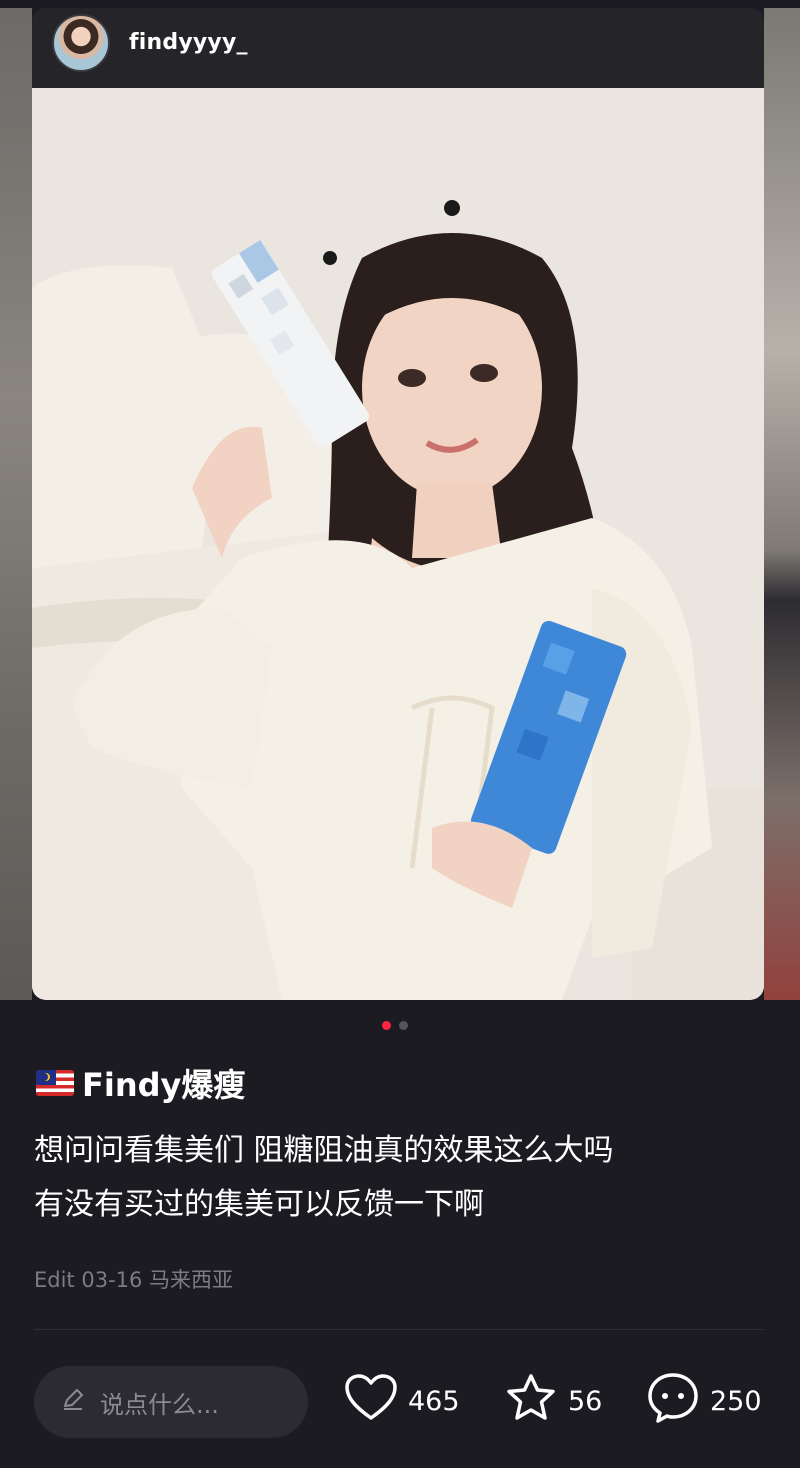 This screenshot has width=800, height=1468. What do you see at coordinates (400, 4) in the screenshot?
I see `top-strip` at bounding box center [400, 4].